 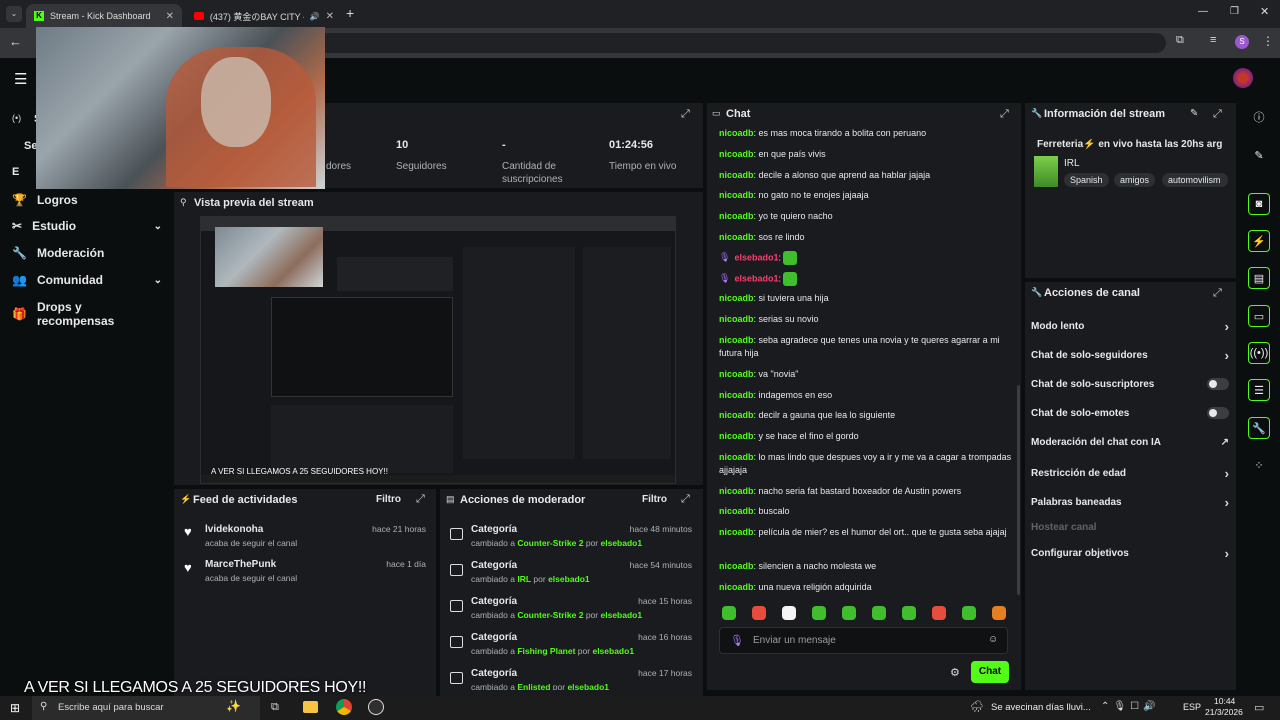 I want to click on channel-action-item: Chat de solo-seguidores ›, so click(x=1130, y=355).